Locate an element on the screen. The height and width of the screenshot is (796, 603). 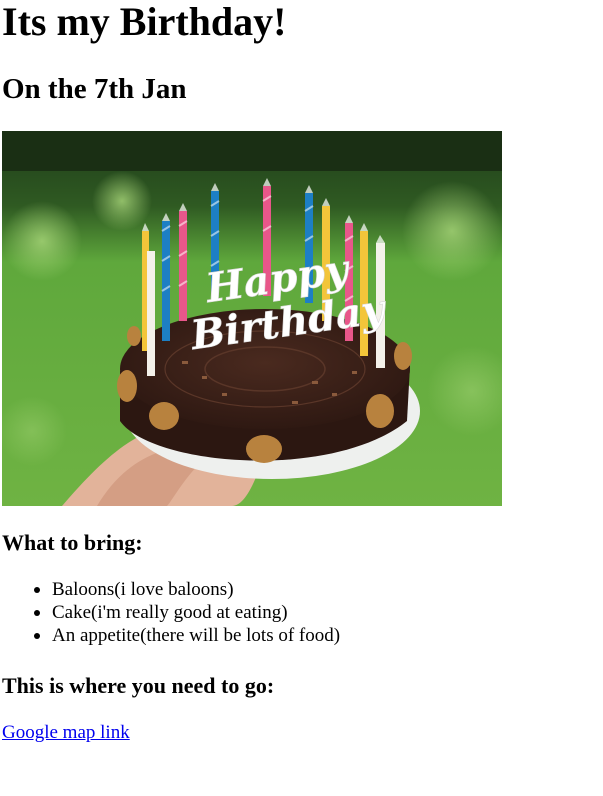
list-item: Baloons(i love baloons) is located at coordinates (187, 589).